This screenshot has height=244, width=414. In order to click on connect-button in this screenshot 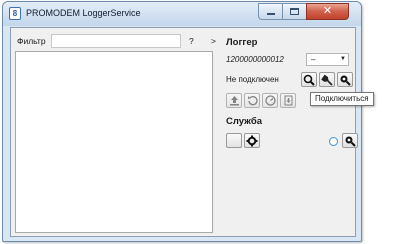, I will do `click(345, 79)`.